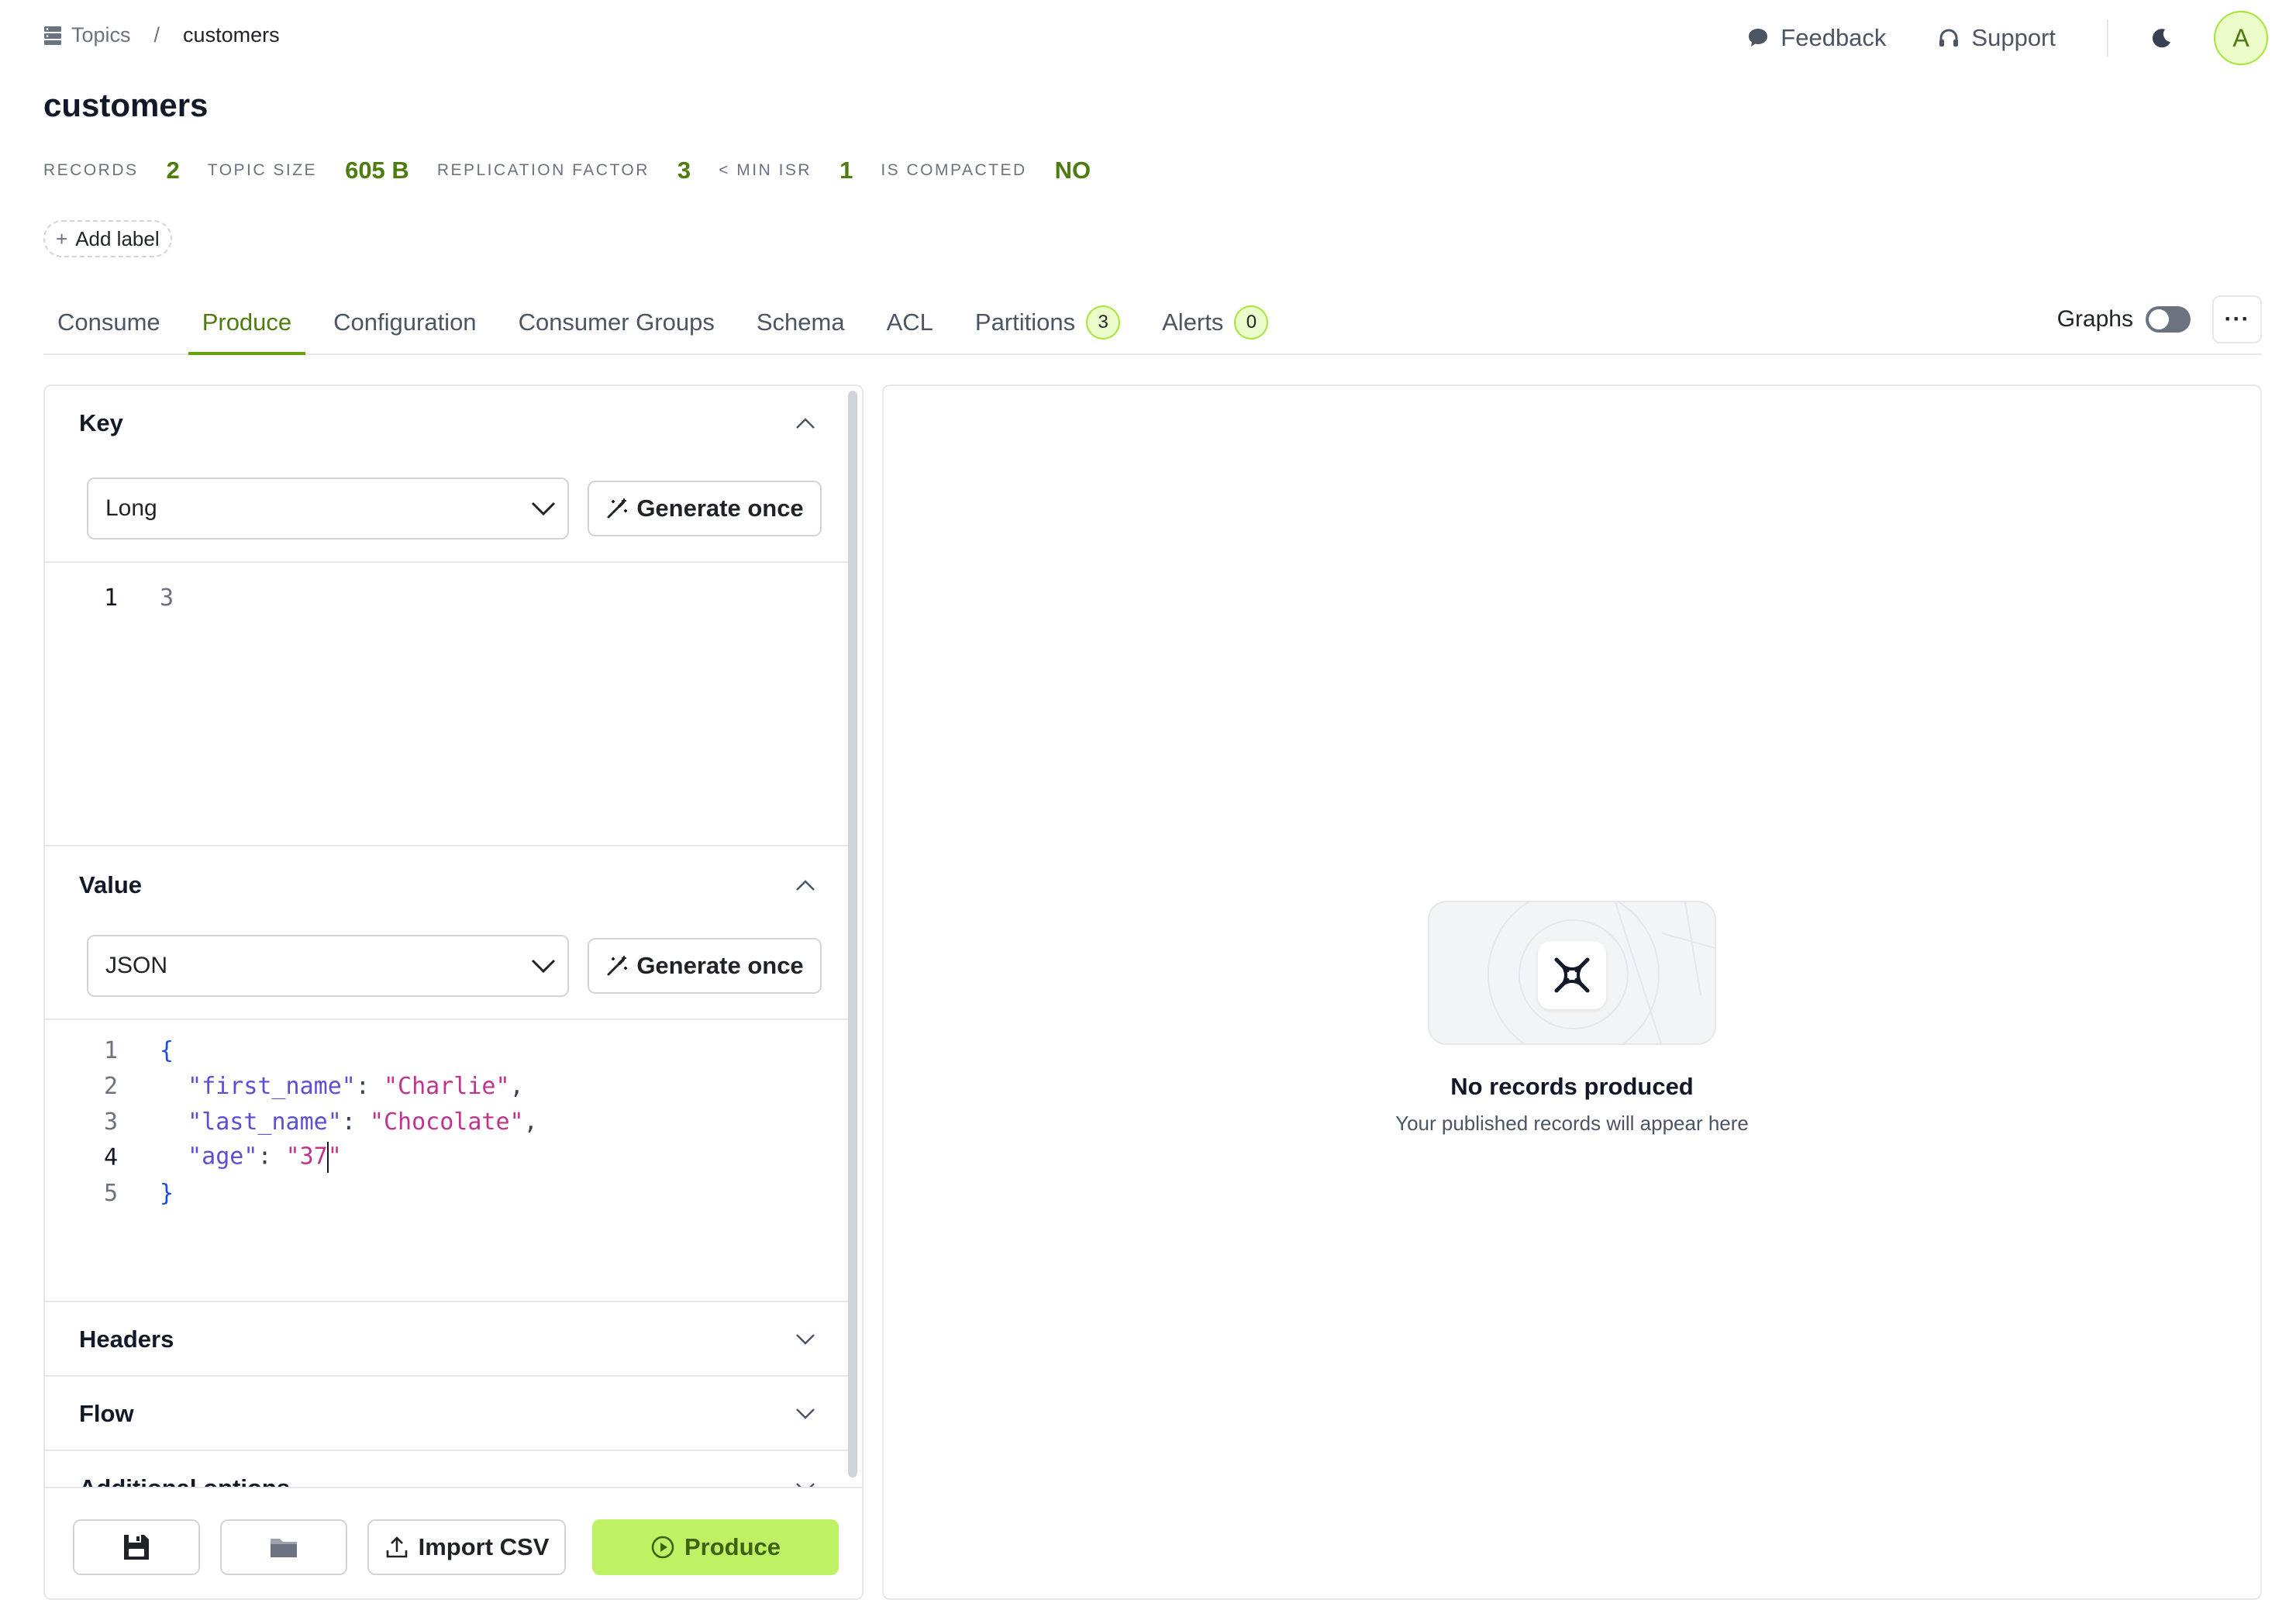  What do you see at coordinates (111, 885) in the screenshot?
I see `value-section-title: Value` at bounding box center [111, 885].